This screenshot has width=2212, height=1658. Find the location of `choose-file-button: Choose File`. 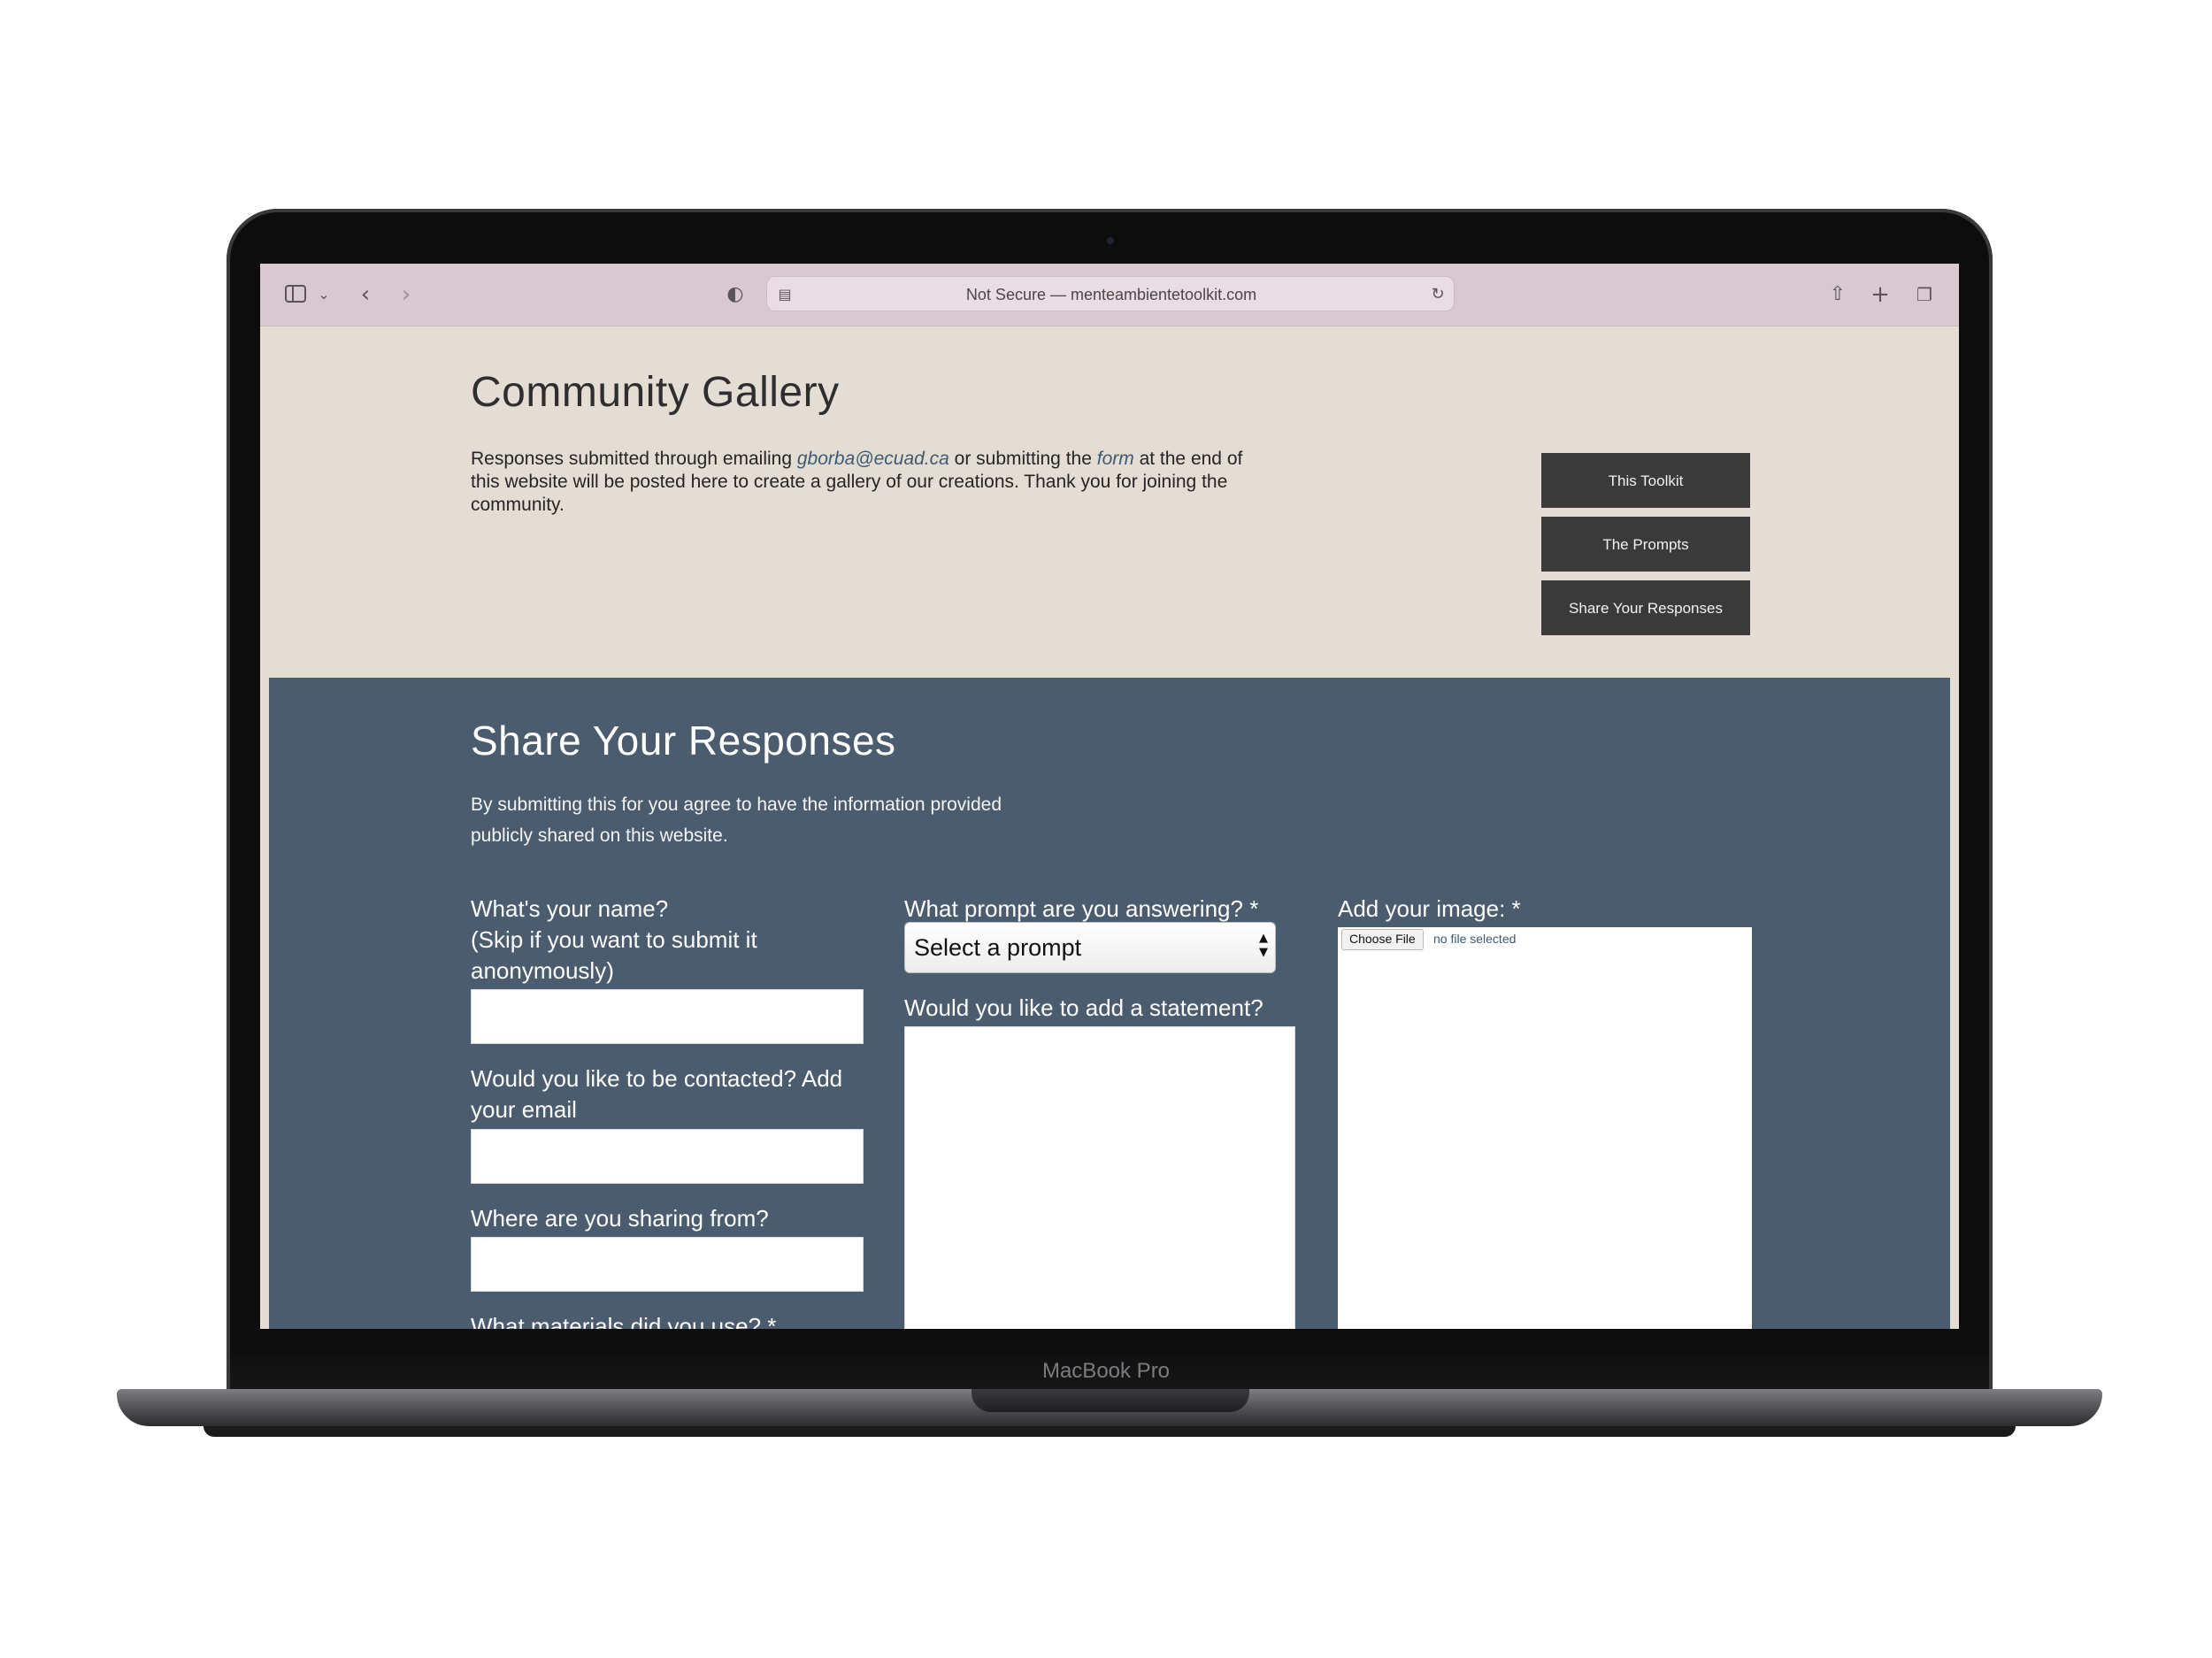

choose-file-button: Choose File is located at coordinates (1383, 940).